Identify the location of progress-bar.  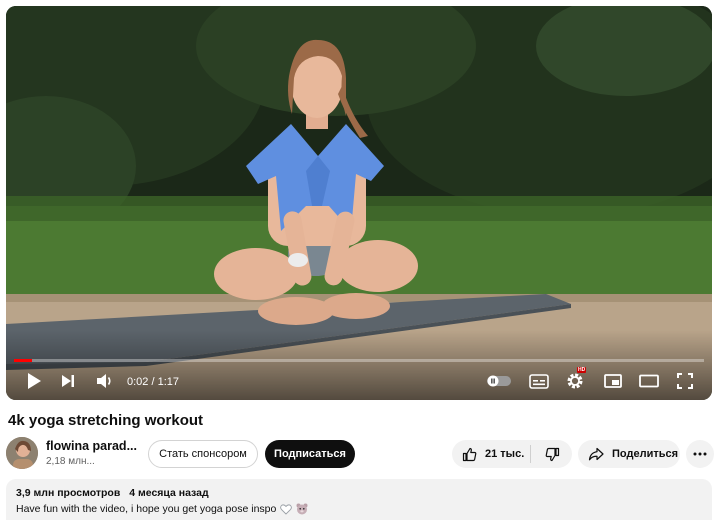
(359, 360).